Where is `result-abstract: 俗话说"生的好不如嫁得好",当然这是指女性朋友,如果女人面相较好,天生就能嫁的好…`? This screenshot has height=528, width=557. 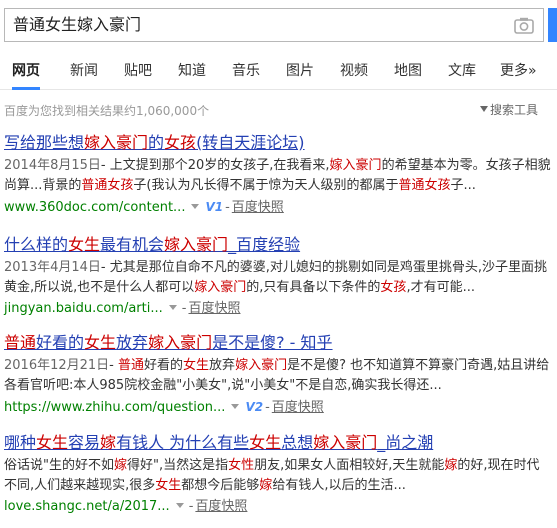
result-abstract: 俗话说"生的好不如嫁得好",当然这是指女性朋友,如果女人面相较好,天生就能嫁的好… is located at coordinates (272, 475).